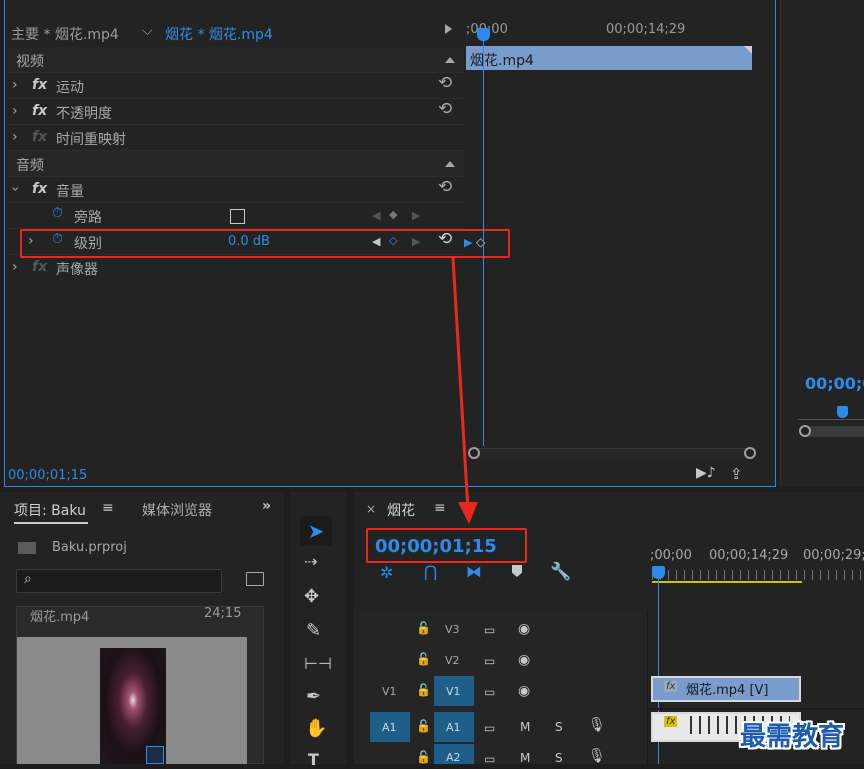 The width and height of the screenshot is (864, 769). Describe the element at coordinates (401, 510) in the screenshot. I see `timeline-tab: 烟花` at that location.